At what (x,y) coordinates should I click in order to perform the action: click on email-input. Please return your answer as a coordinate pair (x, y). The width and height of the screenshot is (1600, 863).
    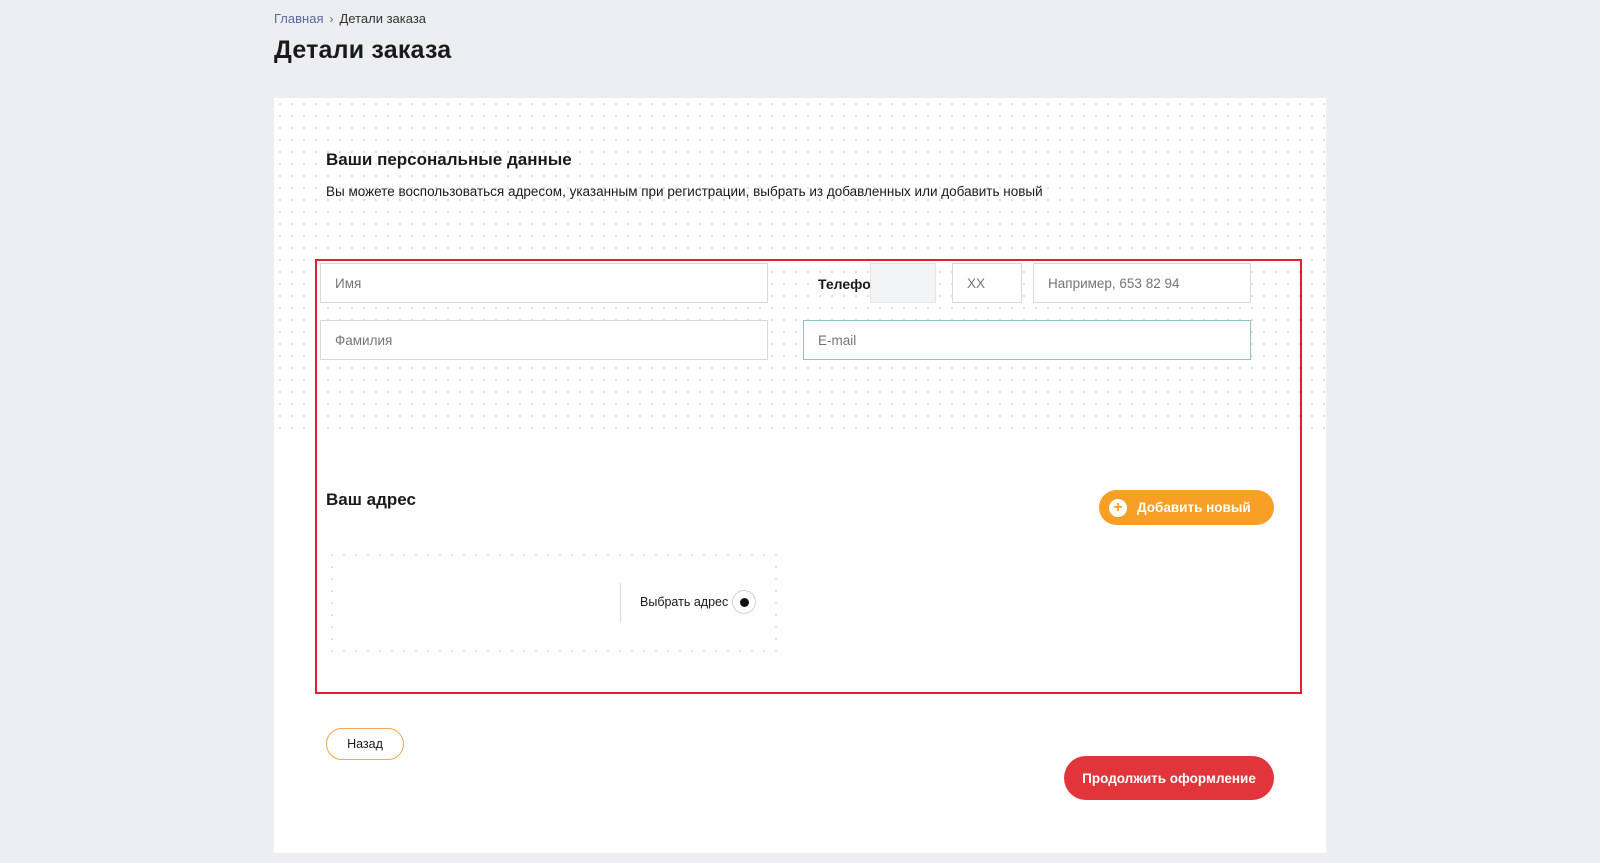
    Looking at the image, I should click on (1027, 340).